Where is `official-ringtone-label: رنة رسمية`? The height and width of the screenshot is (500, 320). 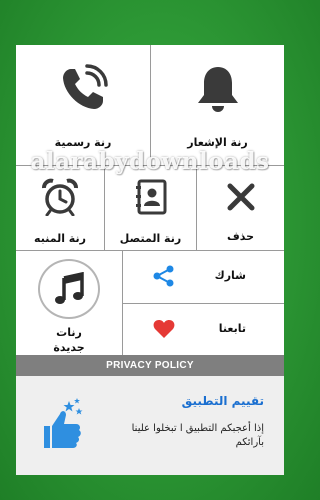
official-ringtone-label: رنة رسمية is located at coordinates (83, 142).